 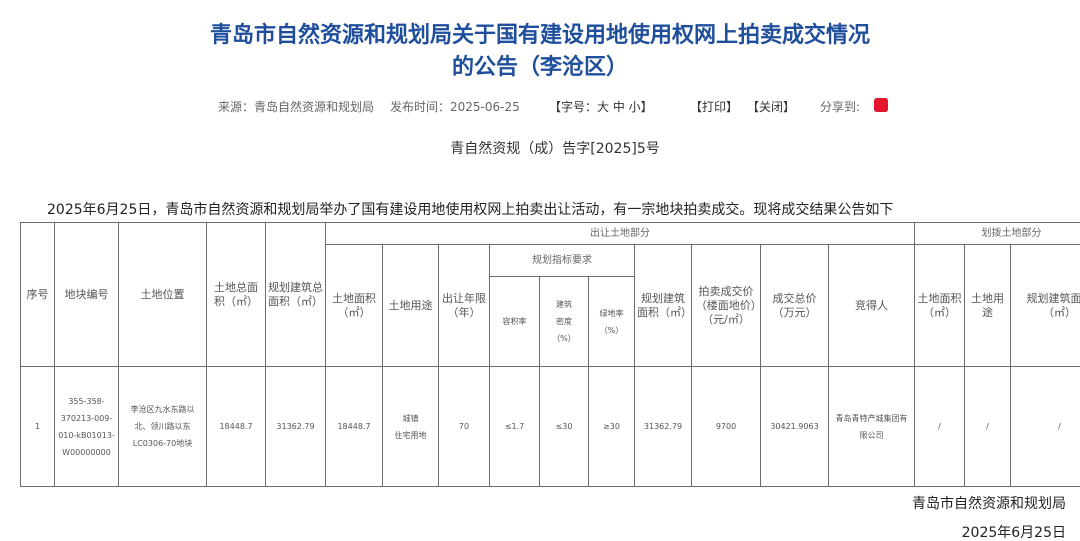 I want to click on weibo-icon, so click(x=881, y=105).